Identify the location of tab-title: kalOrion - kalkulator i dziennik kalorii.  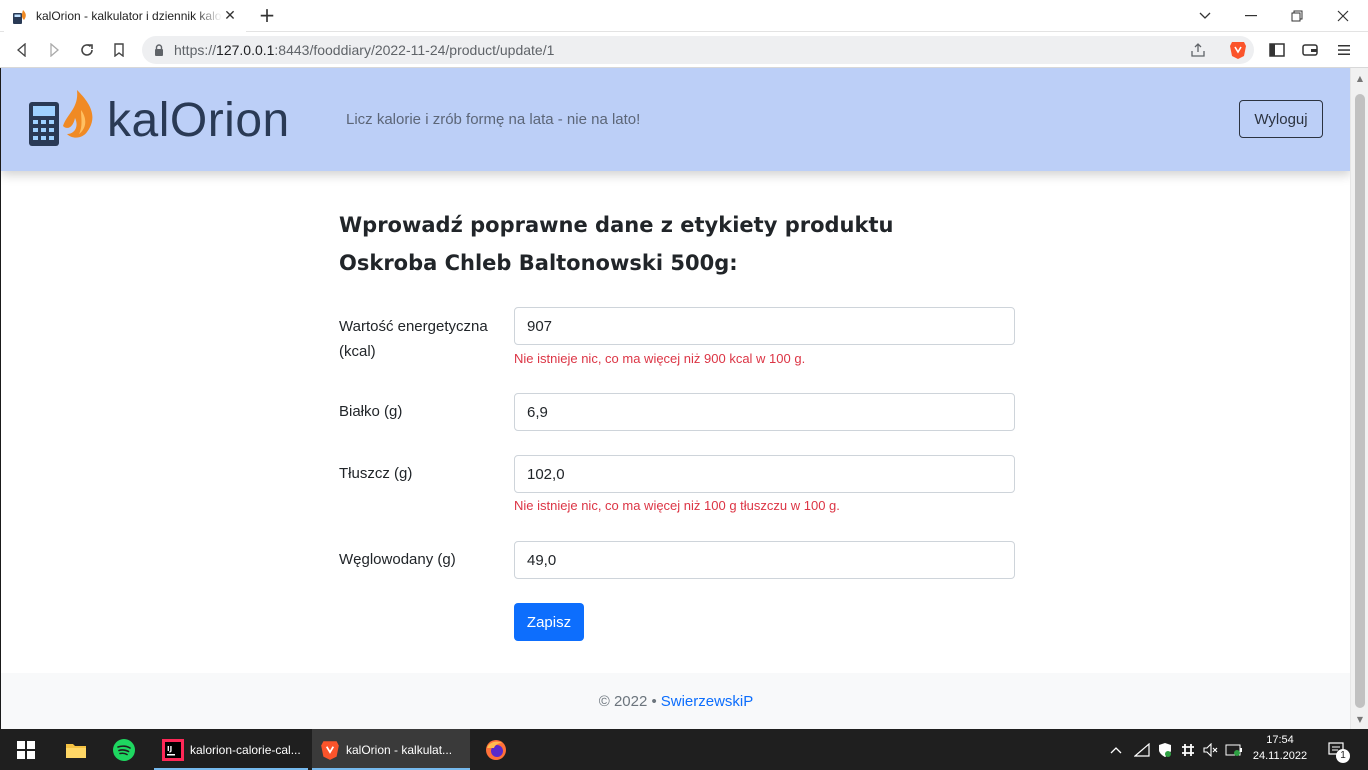
(129, 16).